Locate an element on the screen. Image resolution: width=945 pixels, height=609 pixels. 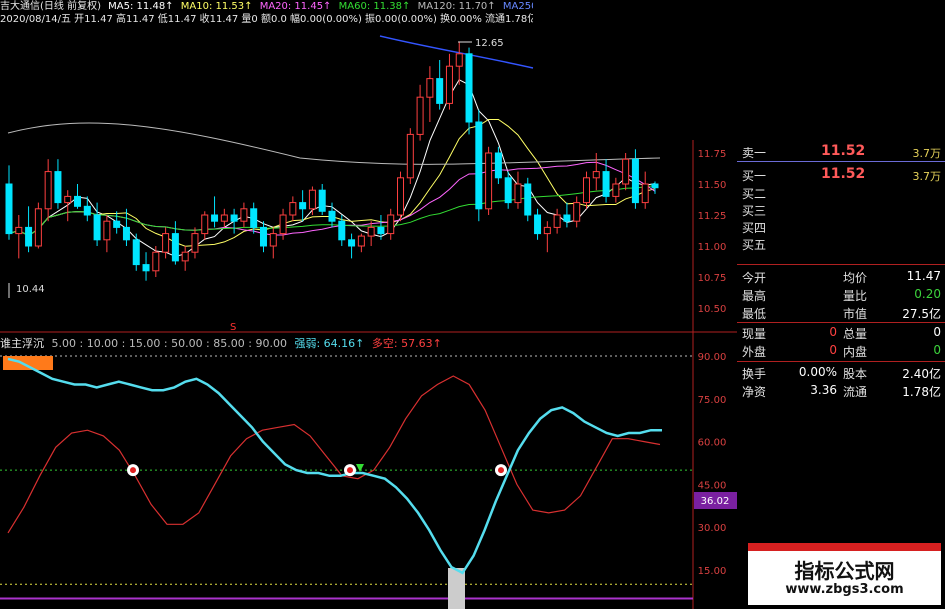
stats-row: 净资 3.36 流通 1.78亿 is located at coordinates (841, 390).